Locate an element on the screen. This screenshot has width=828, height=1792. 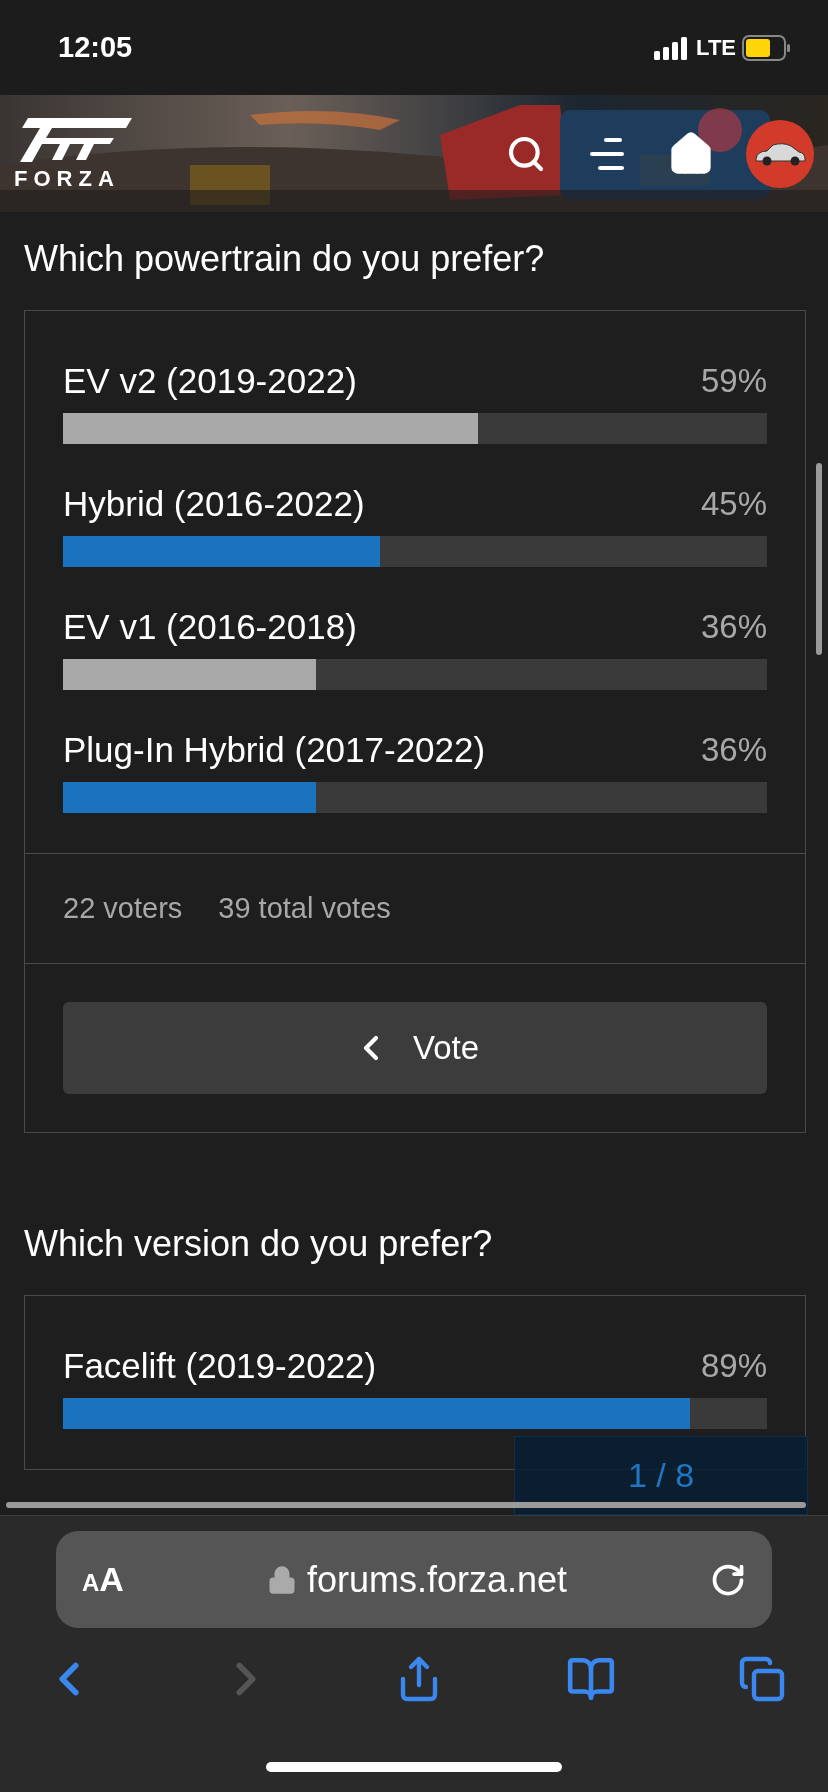
poll-question: Which powertrain do you prefer? is located at coordinates (285, 259).